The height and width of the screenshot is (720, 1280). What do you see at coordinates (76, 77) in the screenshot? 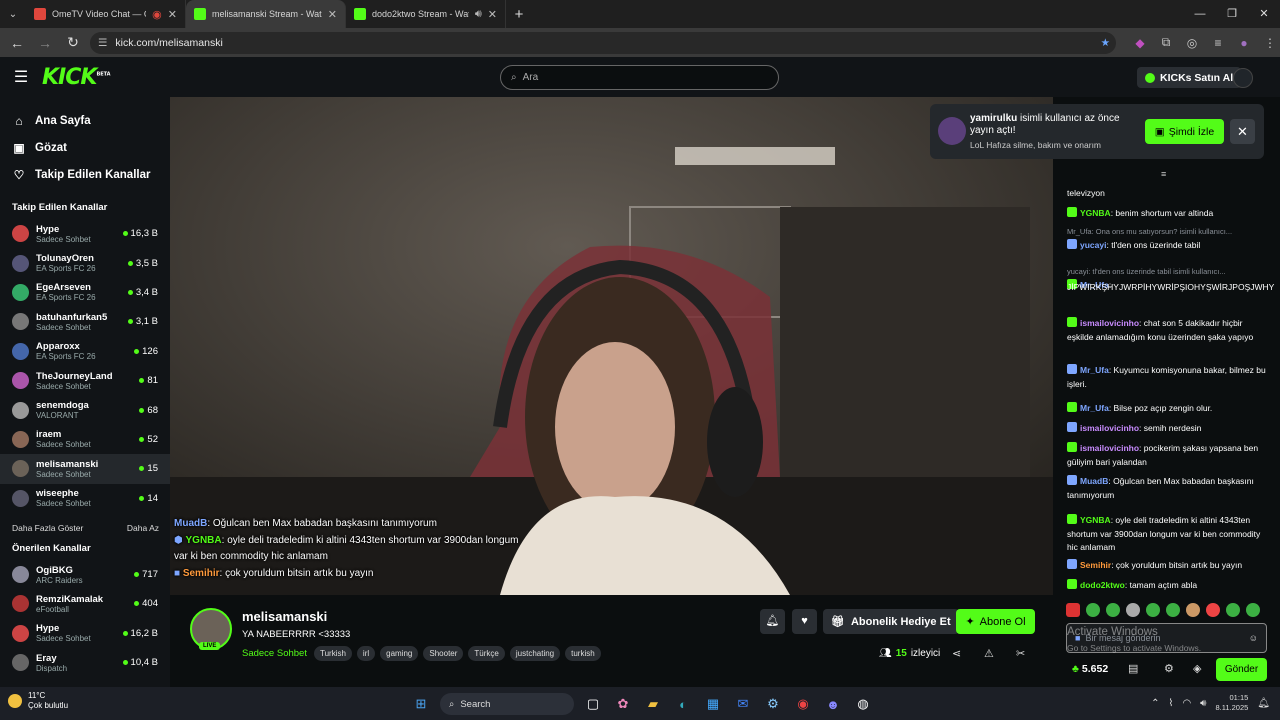
I see `kick-logo: KICKBETA` at bounding box center [76, 77].